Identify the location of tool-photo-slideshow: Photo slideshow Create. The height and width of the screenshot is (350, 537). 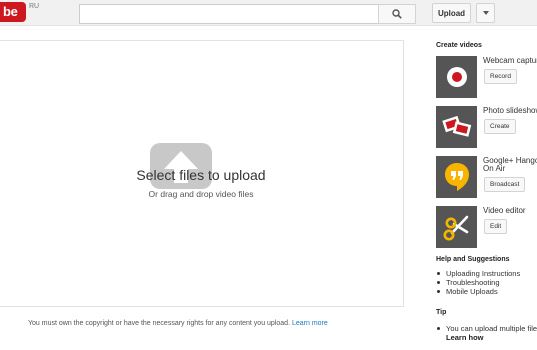
(486, 128).